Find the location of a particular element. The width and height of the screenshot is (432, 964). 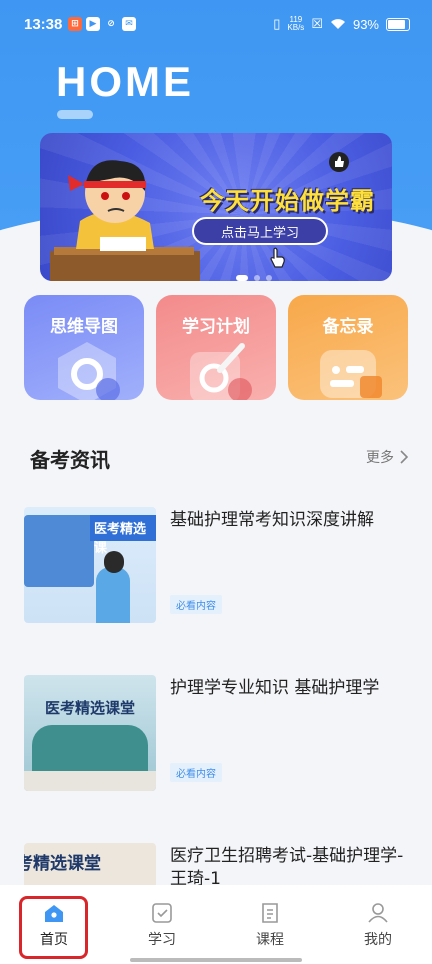

news-title: 基础护理常考知识深度讲解 is located at coordinates (272, 520).